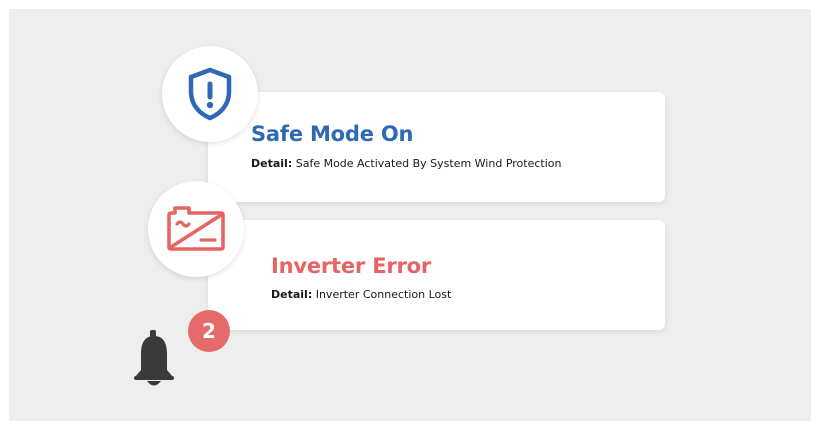  I want to click on bell-icon, so click(154, 358).